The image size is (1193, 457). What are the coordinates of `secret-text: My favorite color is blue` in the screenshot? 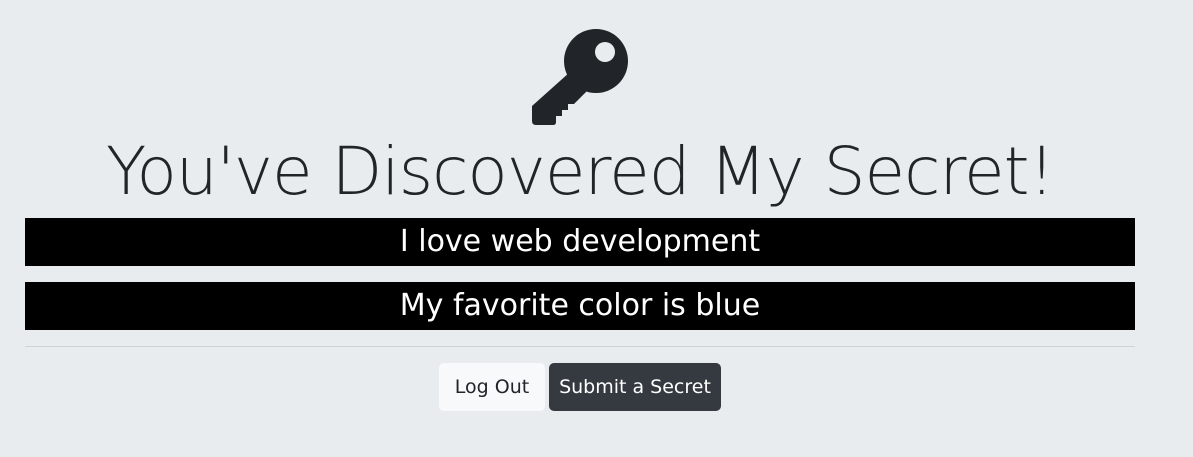 It's located at (580, 306).